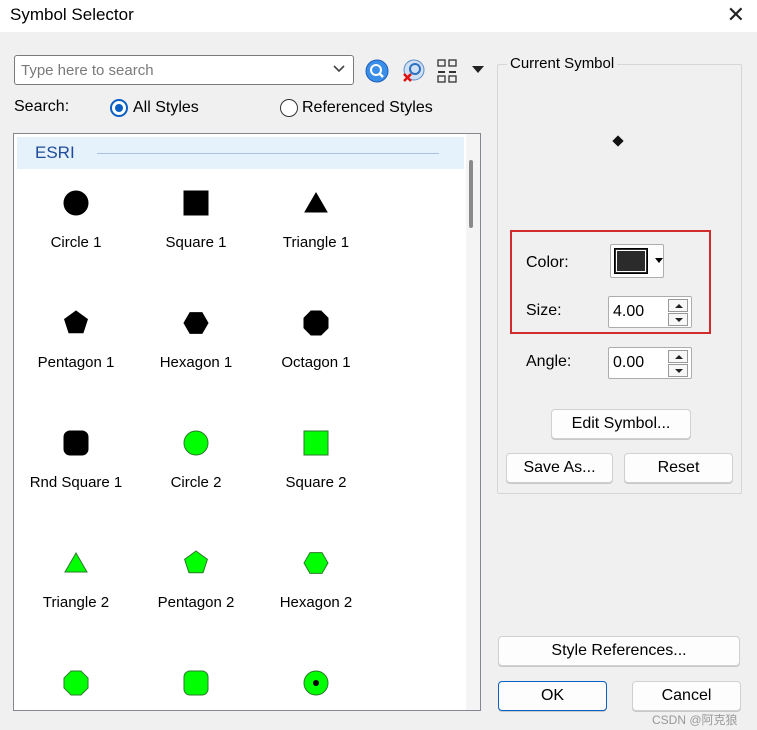 The height and width of the screenshot is (730, 757). Describe the element at coordinates (473, 422) in the screenshot. I see `scrollbar` at that location.